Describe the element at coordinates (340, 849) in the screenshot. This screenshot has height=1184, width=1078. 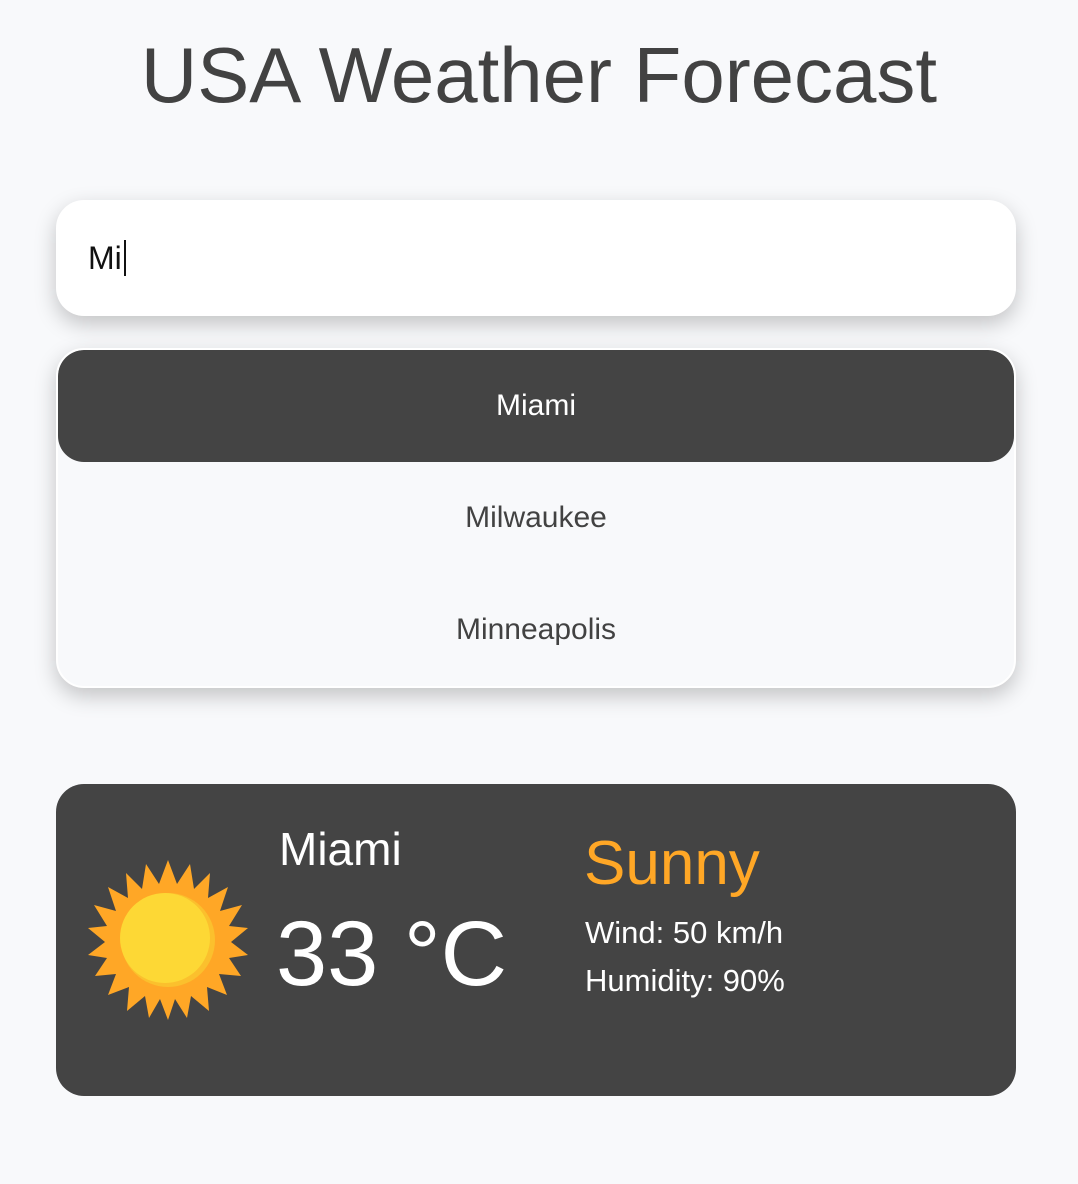
I see `weather-city: Miami` at that location.